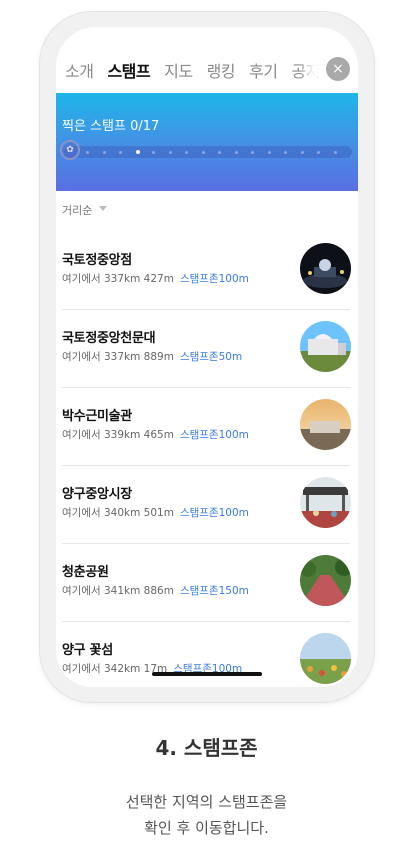 Image resolution: width=413 pixels, height=845 pixels. I want to click on home-indicator, so click(207, 674).